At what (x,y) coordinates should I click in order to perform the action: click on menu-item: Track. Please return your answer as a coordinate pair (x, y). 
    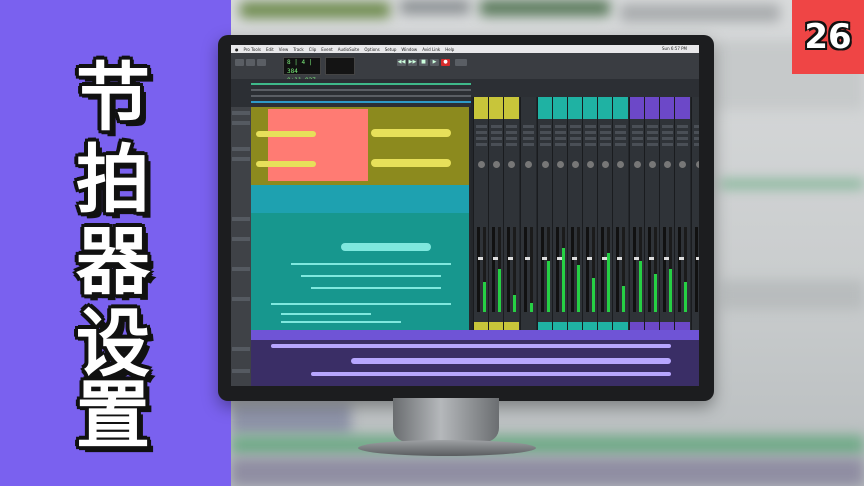
    Looking at the image, I should click on (298, 49).